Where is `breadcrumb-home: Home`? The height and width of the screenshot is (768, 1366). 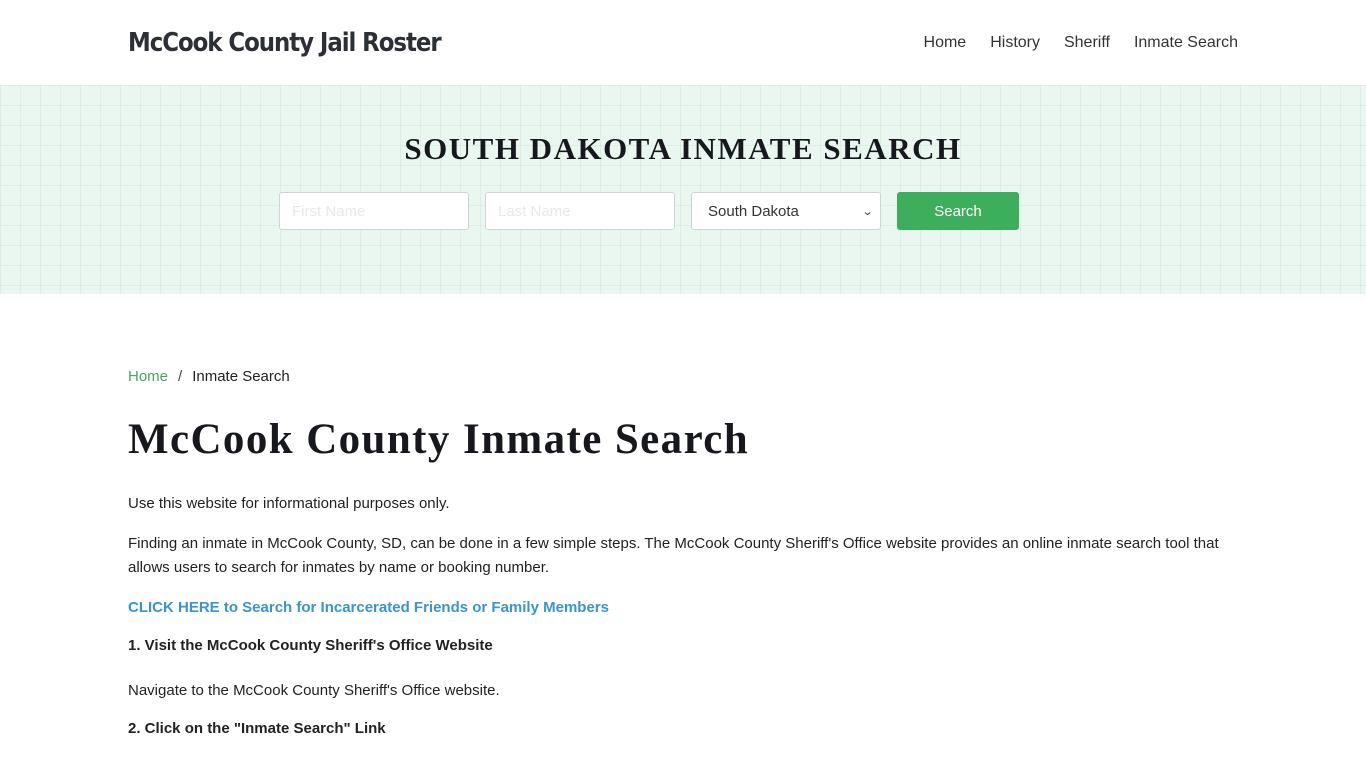
breadcrumb-home: Home is located at coordinates (148, 376).